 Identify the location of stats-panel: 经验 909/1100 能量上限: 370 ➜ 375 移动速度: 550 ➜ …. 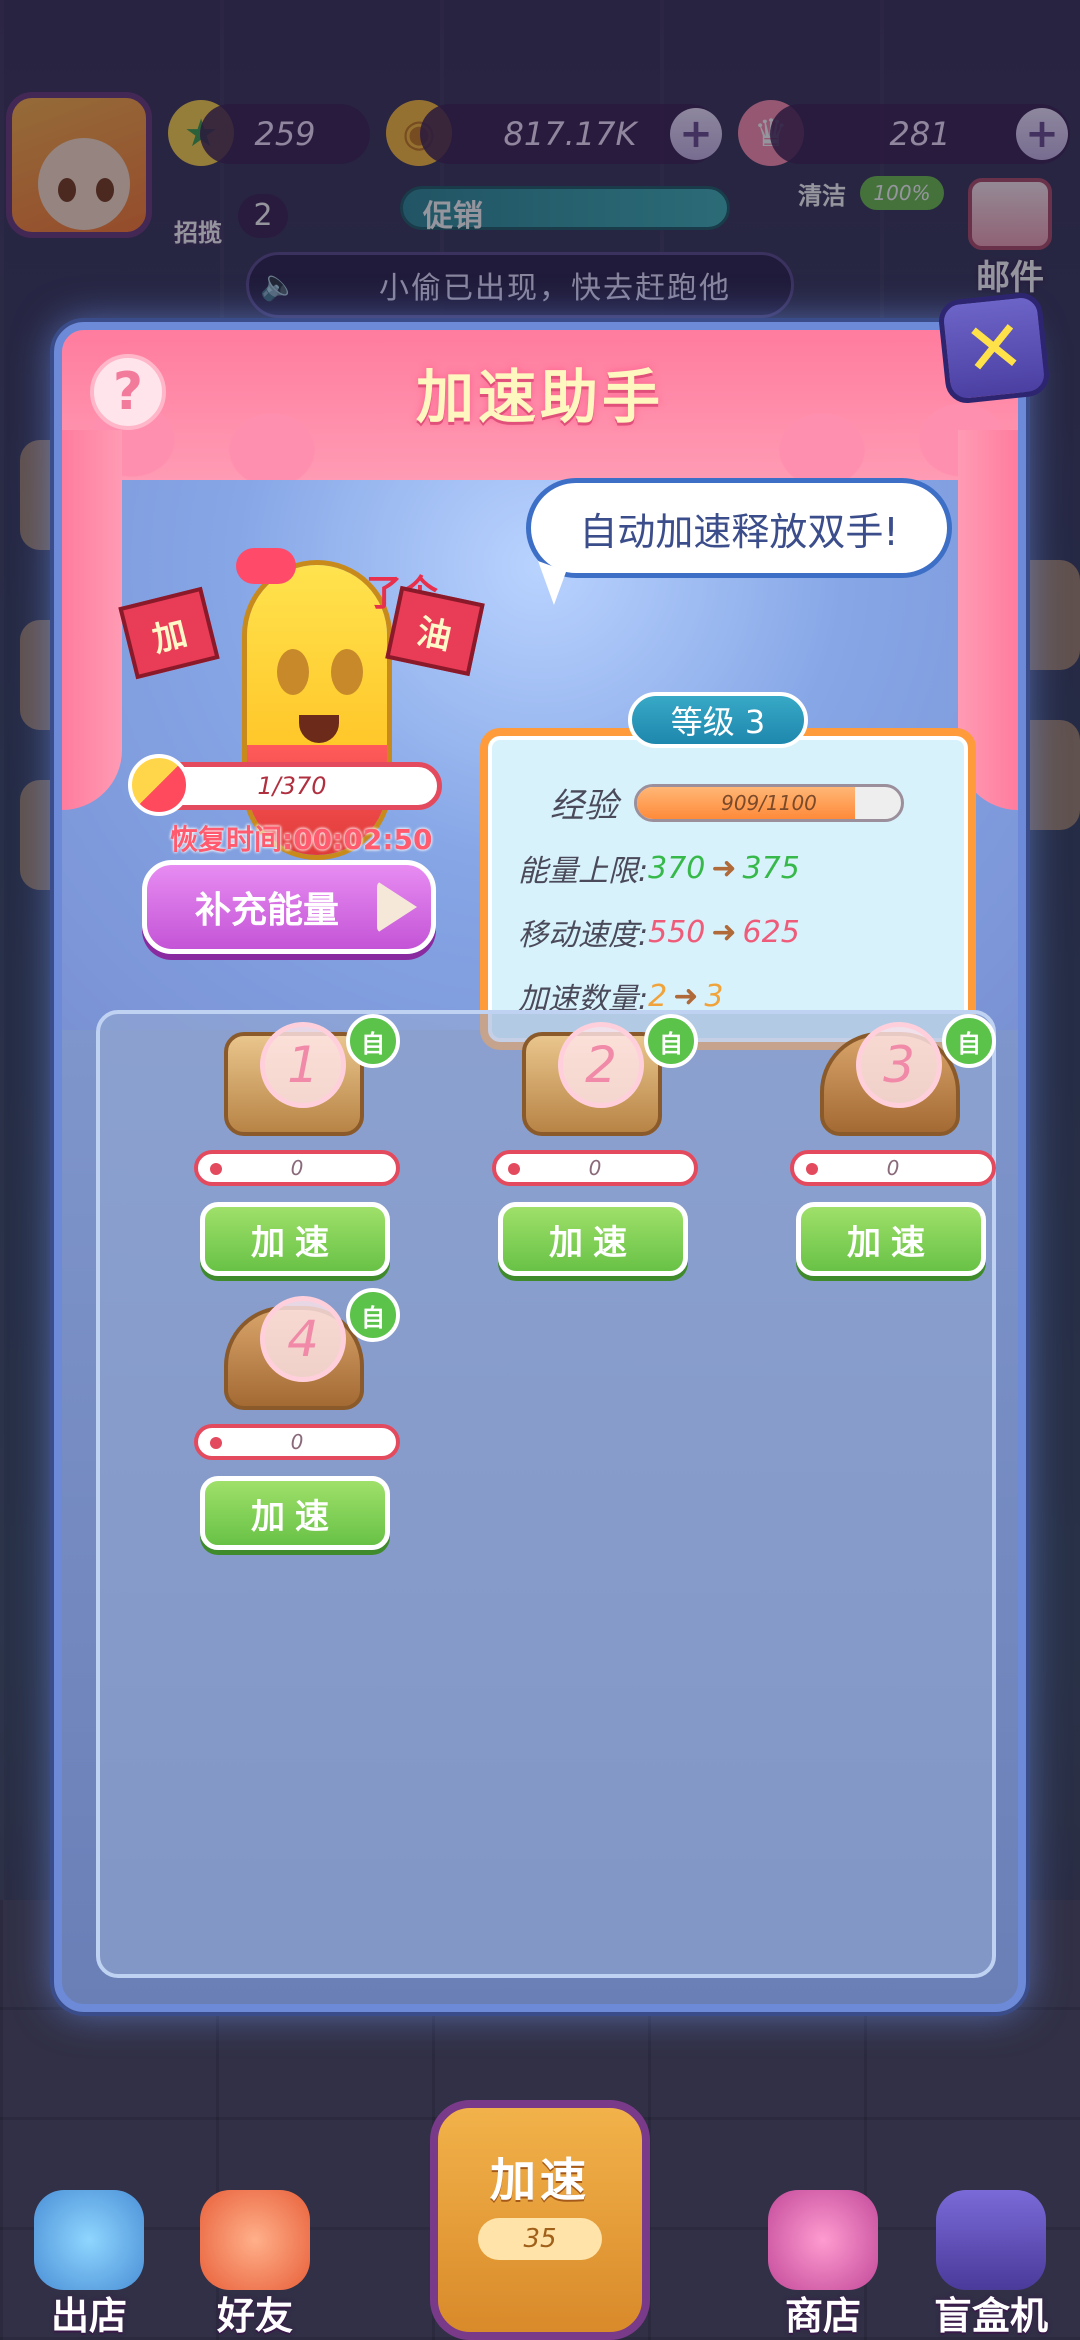
(728, 889).